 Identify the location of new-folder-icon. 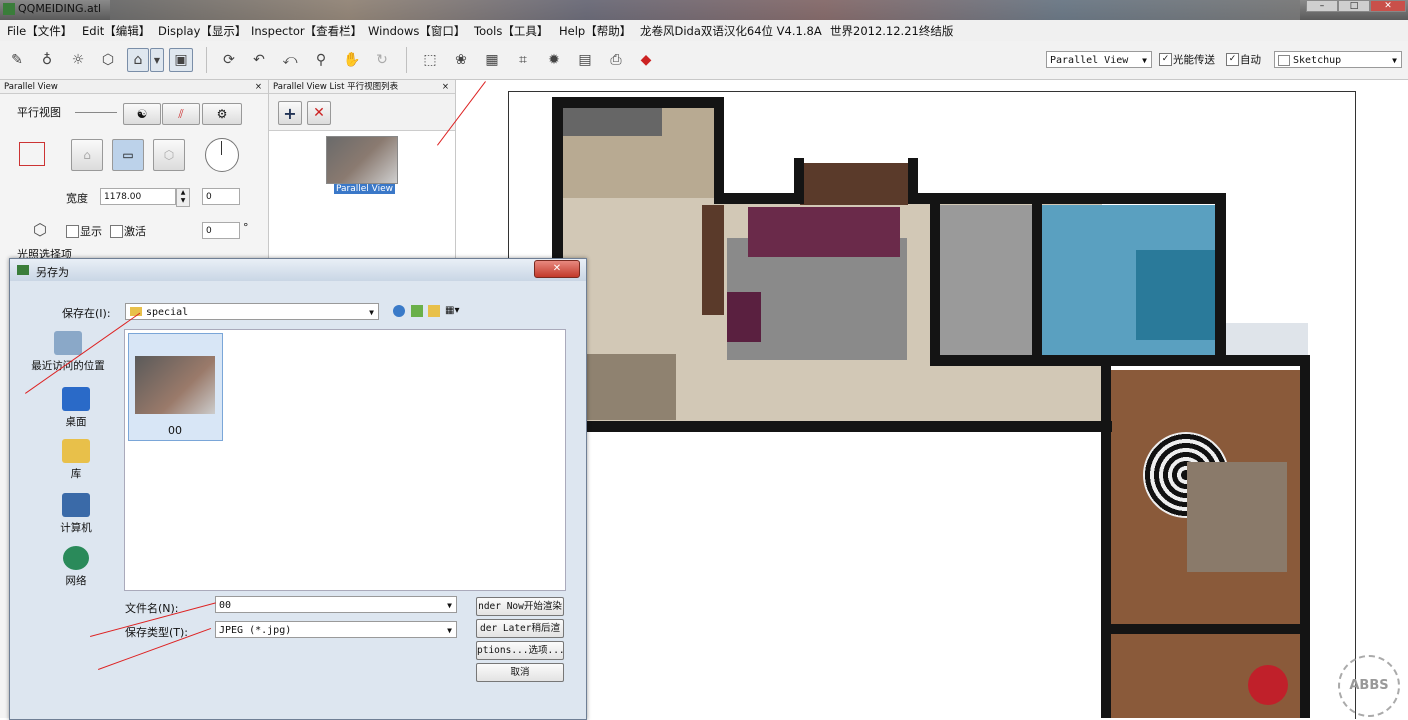
(434, 311).